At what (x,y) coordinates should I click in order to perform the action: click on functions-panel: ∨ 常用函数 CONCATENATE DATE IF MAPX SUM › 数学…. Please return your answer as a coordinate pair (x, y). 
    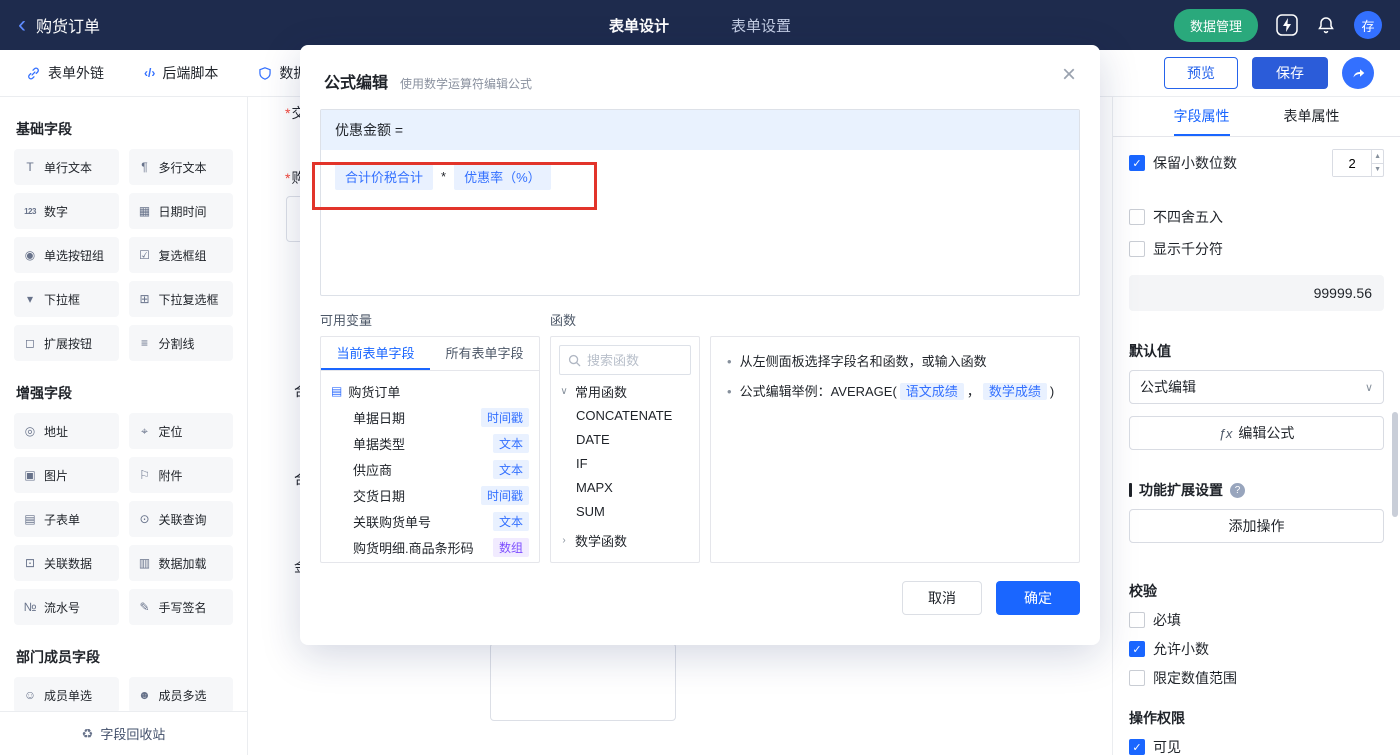
    Looking at the image, I should click on (625, 449).